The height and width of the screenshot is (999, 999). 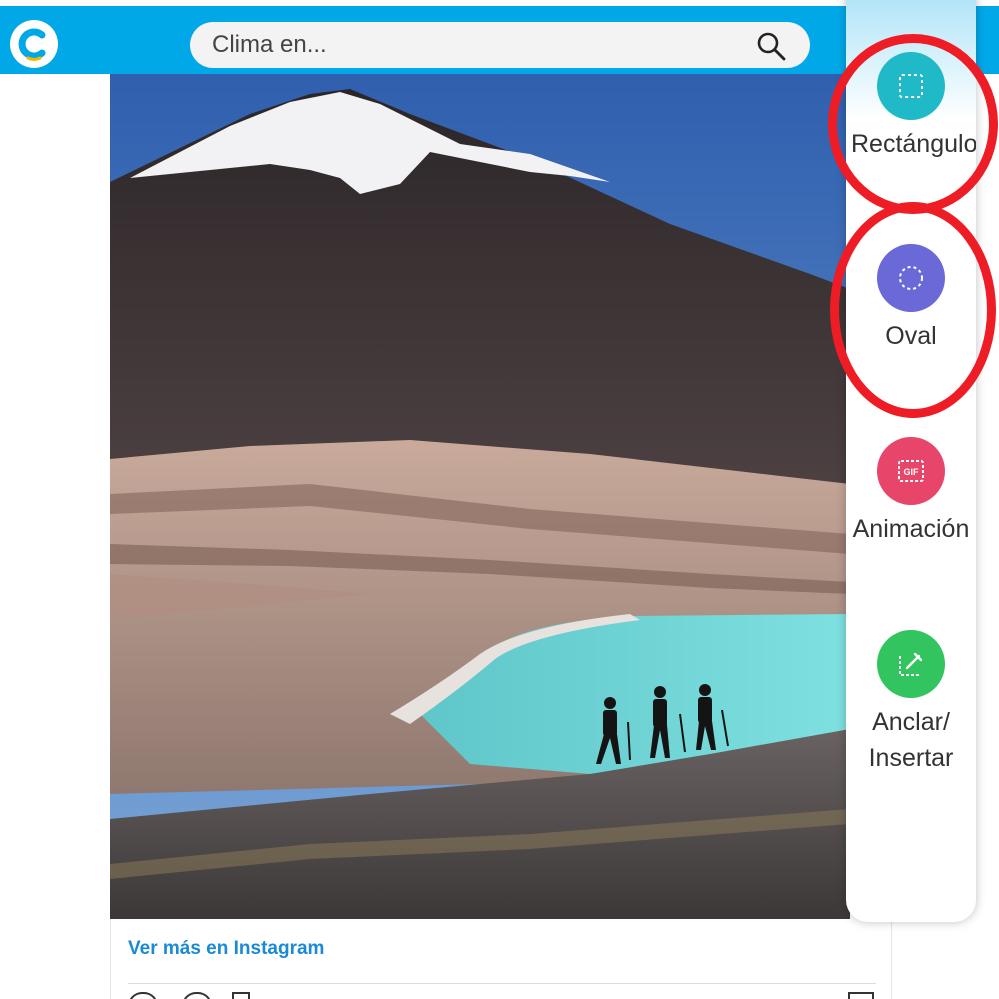 What do you see at coordinates (472, 45) in the screenshot?
I see `search-input` at bounding box center [472, 45].